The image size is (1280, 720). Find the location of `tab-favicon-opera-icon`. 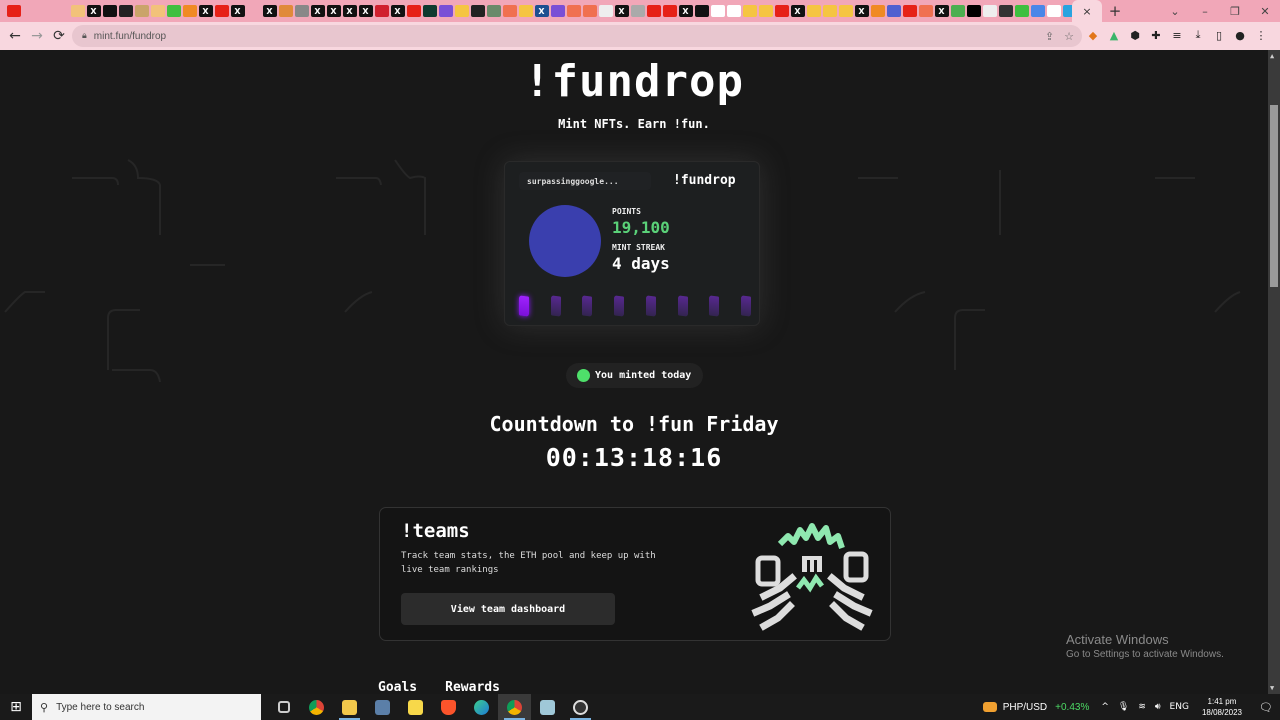

tab-favicon-opera-icon is located at coordinates (381, 11).